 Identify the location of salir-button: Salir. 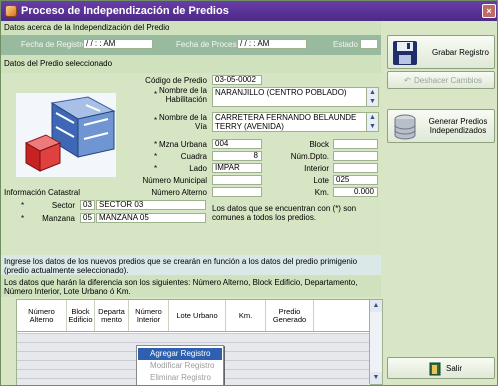
(441, 368).